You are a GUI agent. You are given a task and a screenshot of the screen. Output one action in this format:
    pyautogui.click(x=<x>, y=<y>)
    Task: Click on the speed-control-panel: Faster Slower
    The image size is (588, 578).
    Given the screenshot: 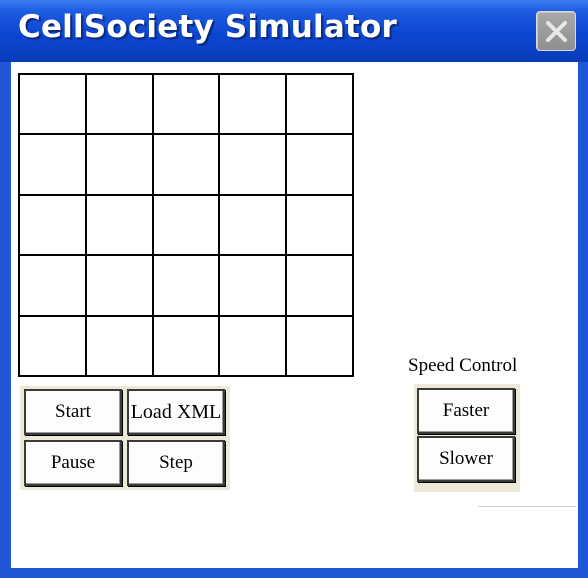 What is the action you would take?
    pyautogui.click(x=467, y=438)
    